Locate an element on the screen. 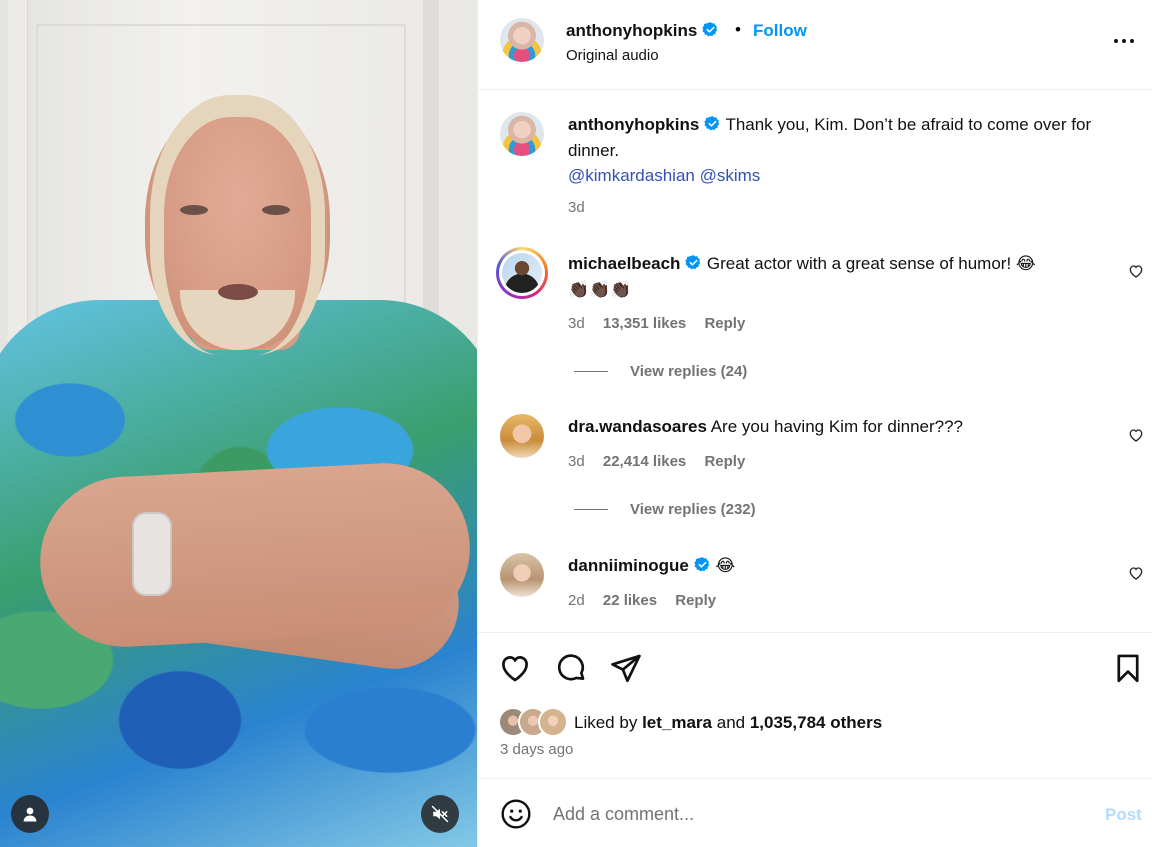 This screenshot has width=1152, height=847. comment-bubble-icon is located at coordinates (571, 668).